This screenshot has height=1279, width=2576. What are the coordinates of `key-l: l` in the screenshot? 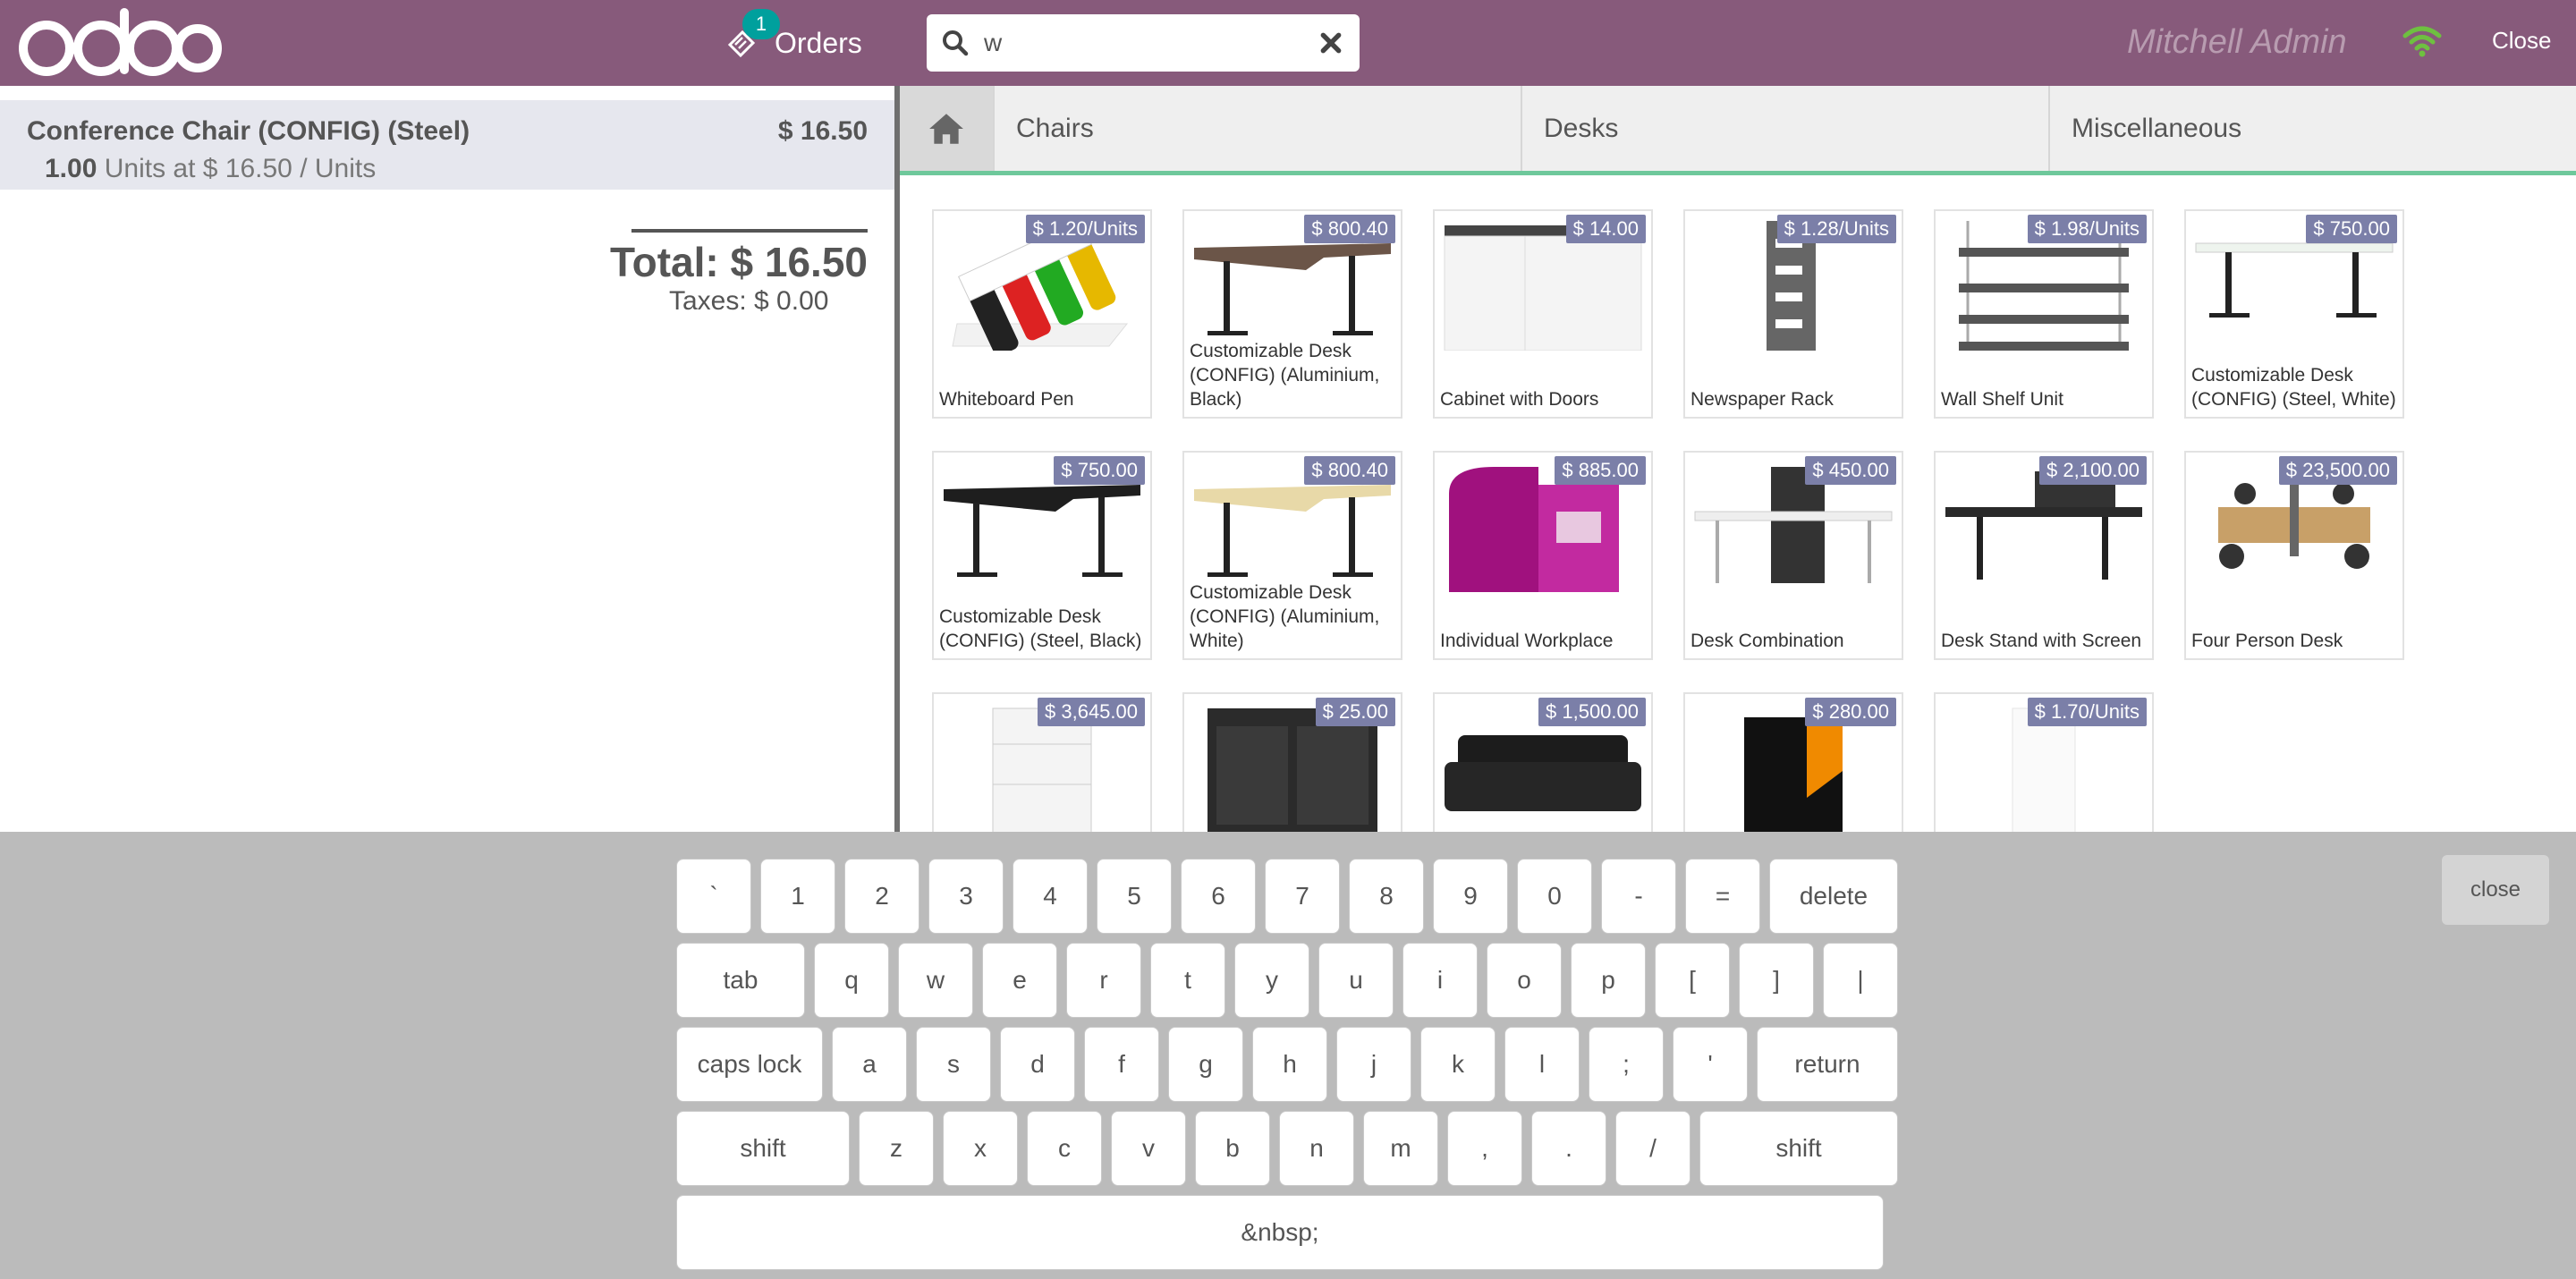 It's located at (1542, 1065).